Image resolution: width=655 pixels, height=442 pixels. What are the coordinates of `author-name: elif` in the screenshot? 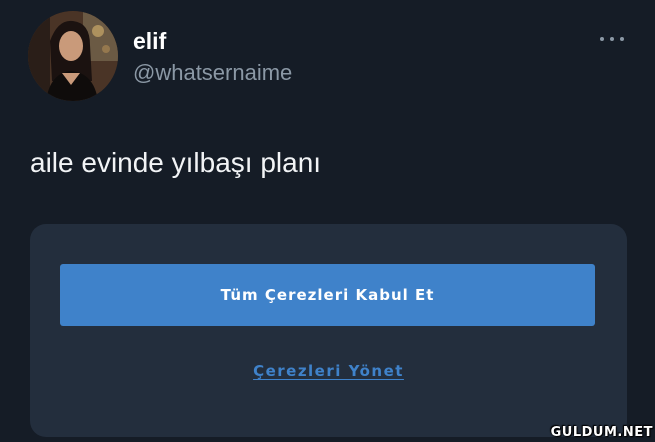 It's located at (149, 41).